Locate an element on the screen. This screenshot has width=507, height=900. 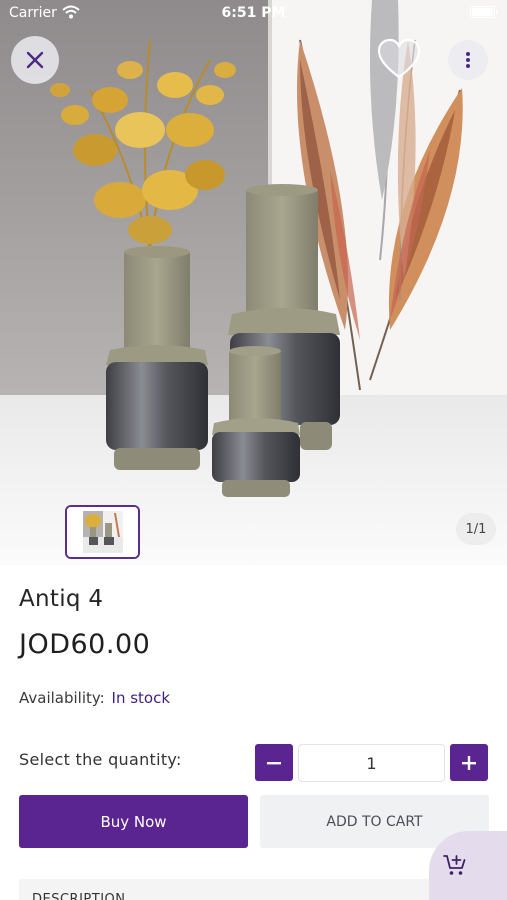
battery-icon is located at coordinates (484, 12).